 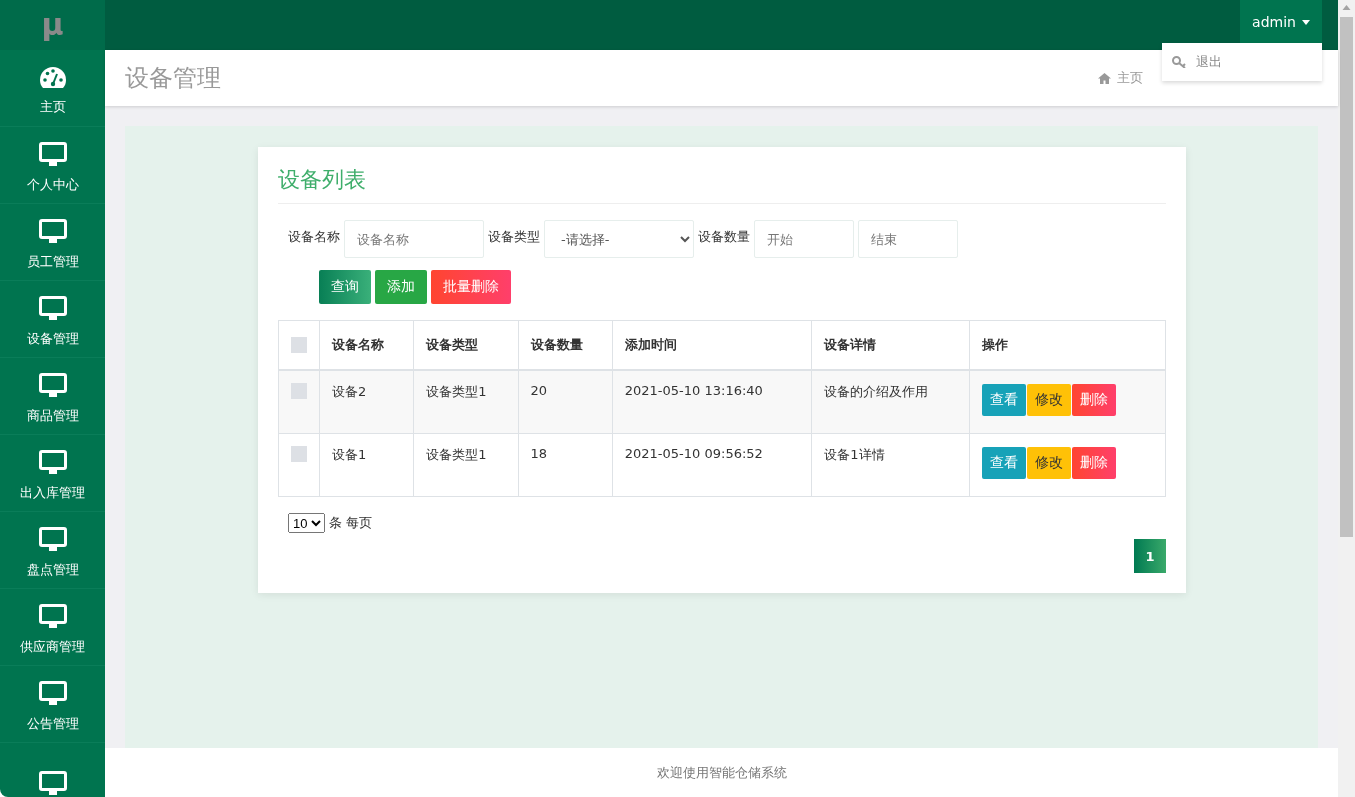 I want to click on sidebar-label: 供应商管理, so click(x=52, y=647).